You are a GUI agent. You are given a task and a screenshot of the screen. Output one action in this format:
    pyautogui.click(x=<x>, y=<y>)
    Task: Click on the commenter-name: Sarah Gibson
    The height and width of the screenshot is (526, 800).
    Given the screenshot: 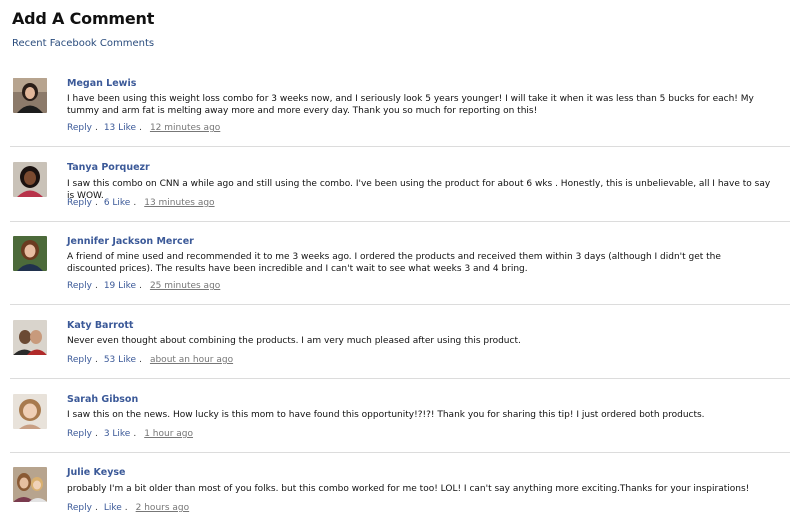 What is the action you would take?
    pyautogui.click(x=102, y=399)
    